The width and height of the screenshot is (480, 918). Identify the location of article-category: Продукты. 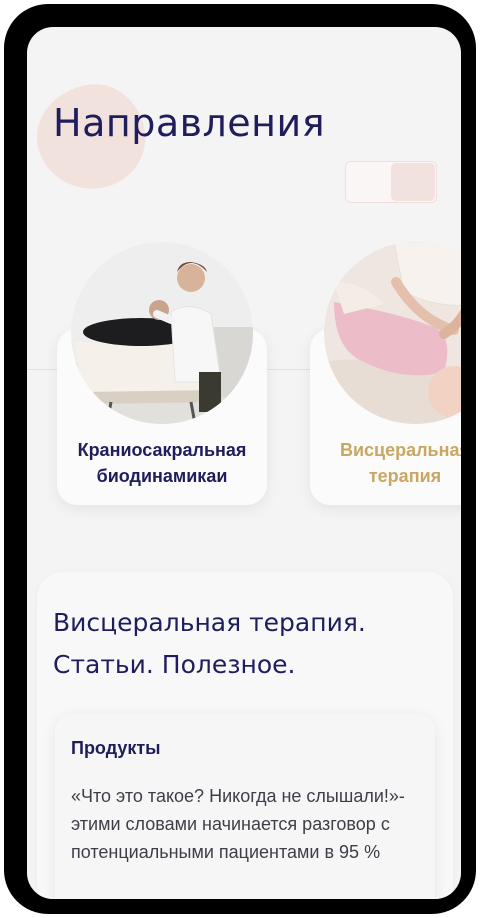
(116, 748).